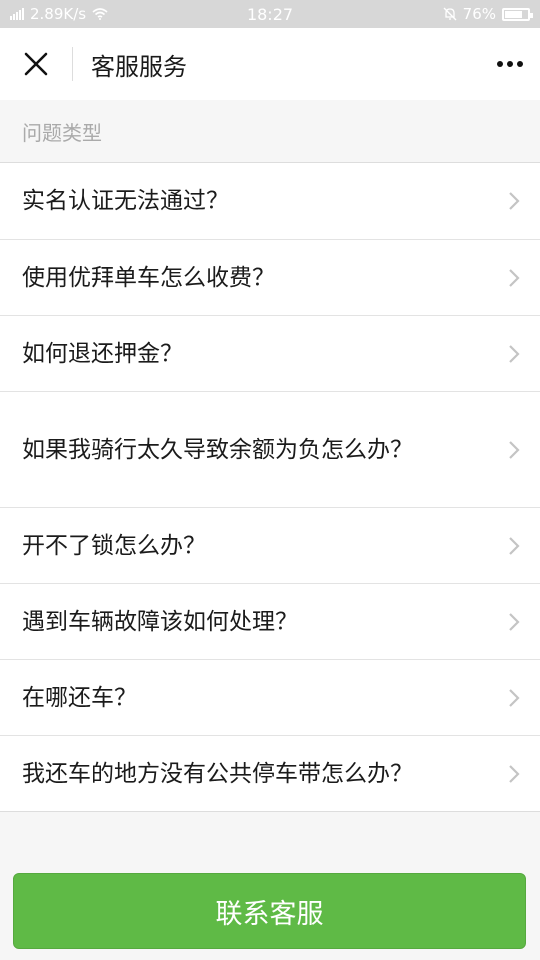 Image resolution: width=540 pixels, height=960 pixels. I want to click on question-text: 遇到车辆故障该如何处理？, so click(160, 621).